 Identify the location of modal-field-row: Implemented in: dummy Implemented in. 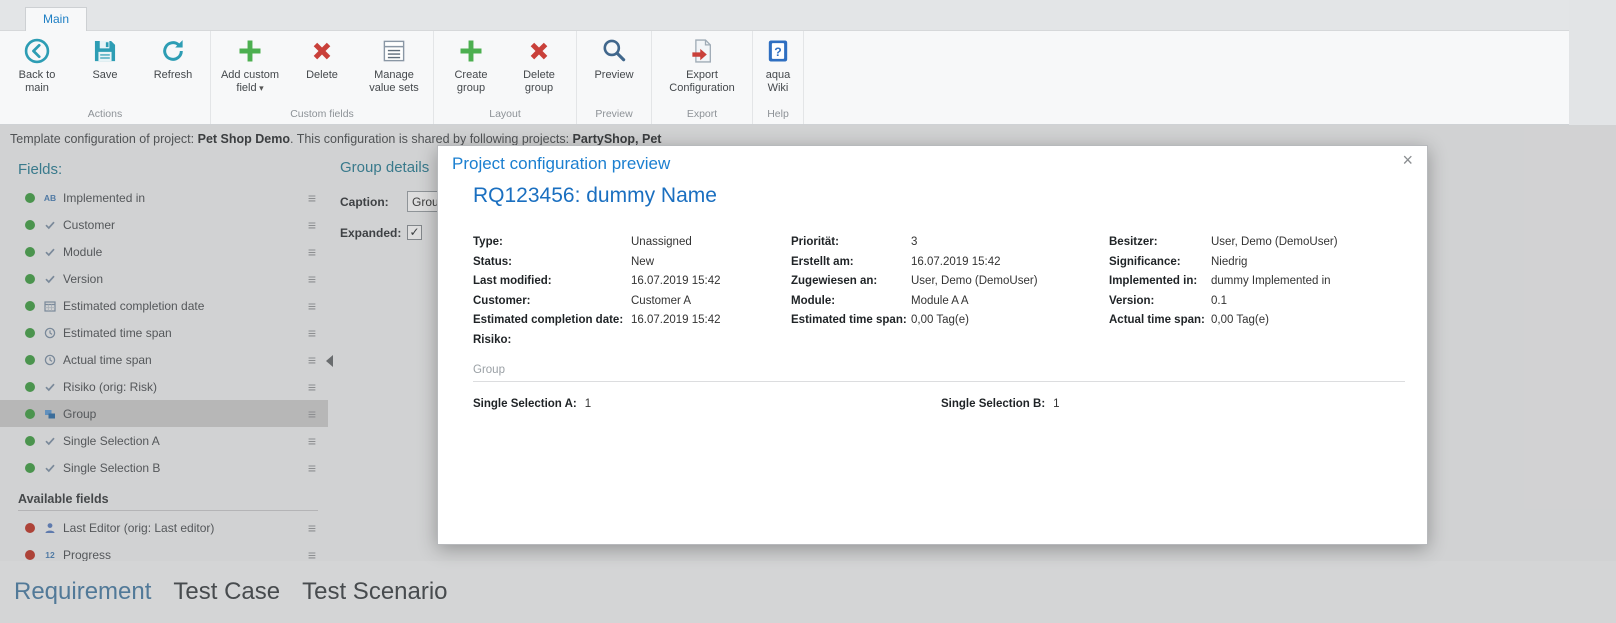
(1223, 285).